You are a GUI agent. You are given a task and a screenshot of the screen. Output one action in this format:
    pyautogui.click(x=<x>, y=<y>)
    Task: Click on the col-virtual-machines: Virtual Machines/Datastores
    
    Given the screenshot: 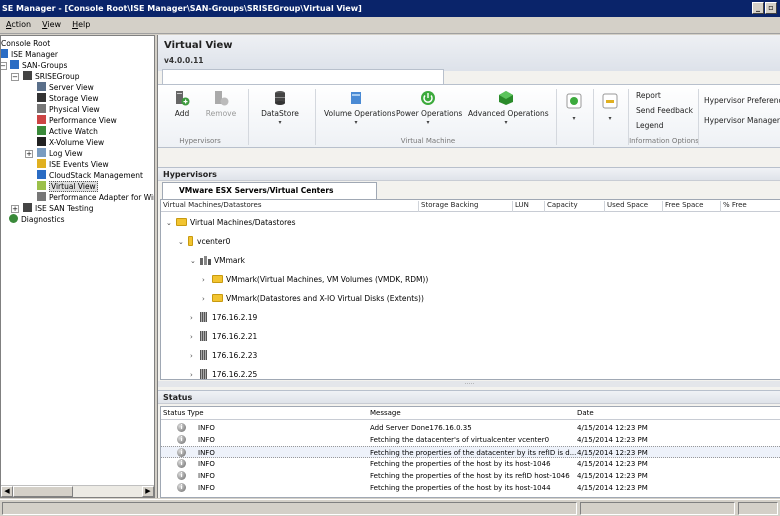 What is the action you would take?
    pyautogui.click(x=211, y=206)
    